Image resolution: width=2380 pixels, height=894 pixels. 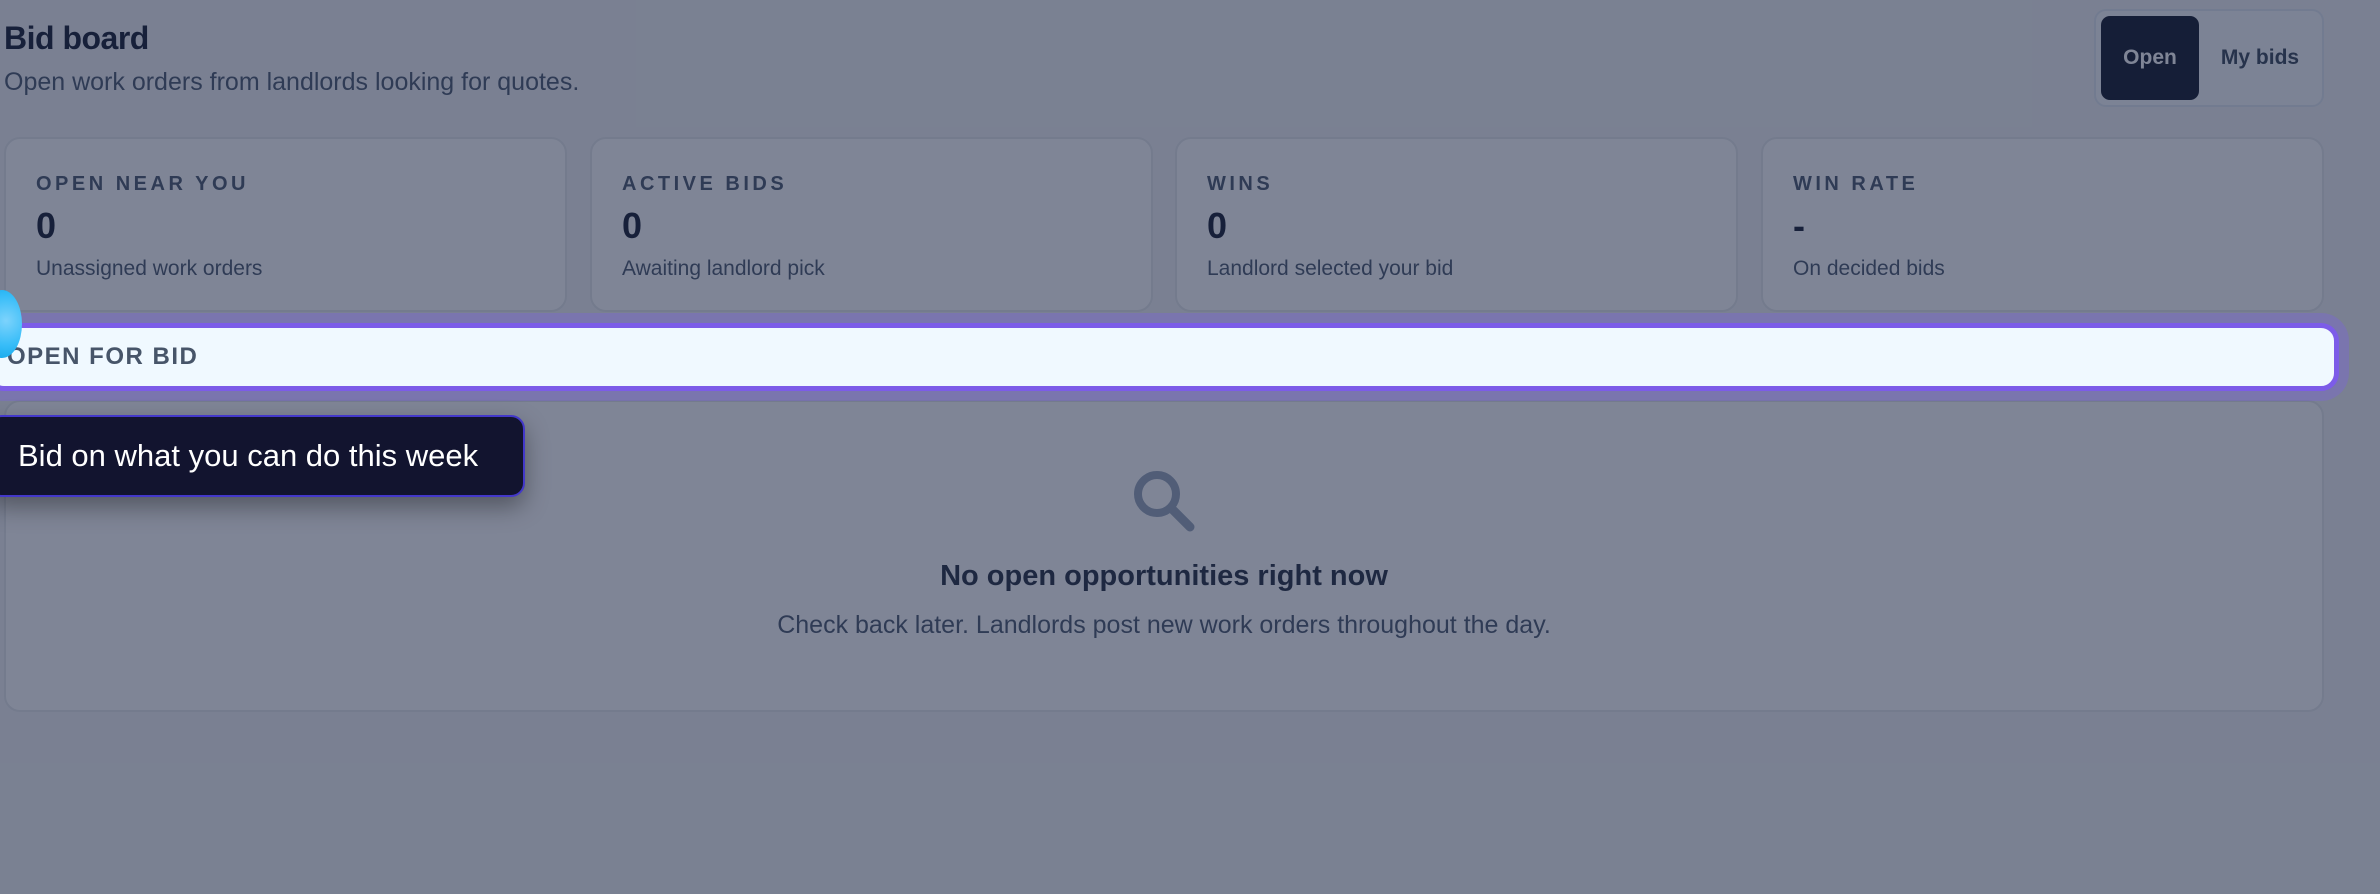 What do you see at coordinates (1856, 184) in the screenshot?
I see `stat-label: WIN RATE` at bounding box center [1856, 184].